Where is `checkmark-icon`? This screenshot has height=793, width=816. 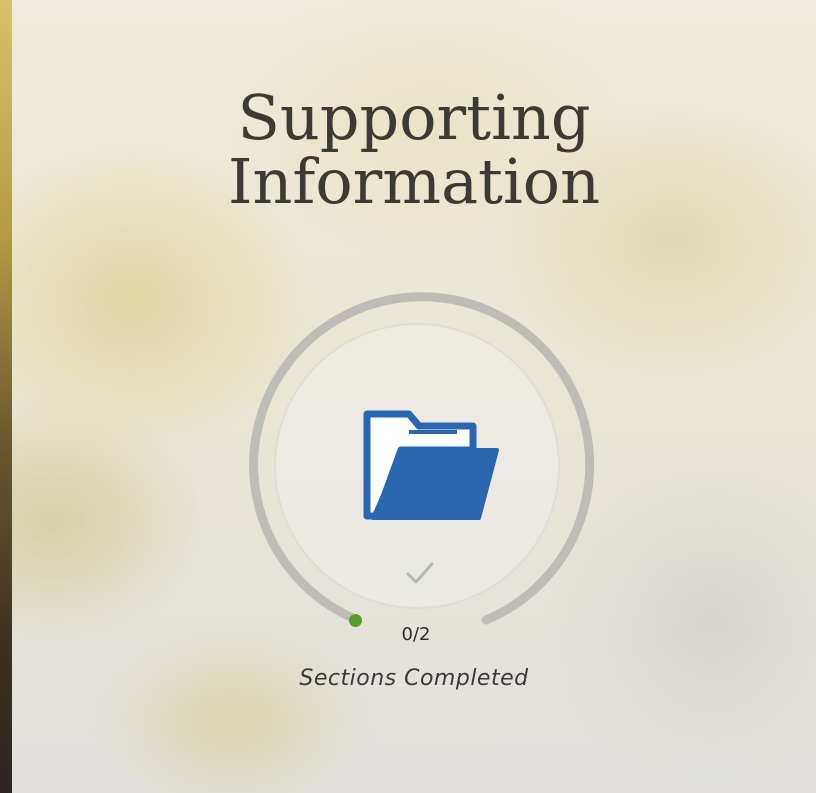
checkmark-icon is located at coordinates (420, 573).